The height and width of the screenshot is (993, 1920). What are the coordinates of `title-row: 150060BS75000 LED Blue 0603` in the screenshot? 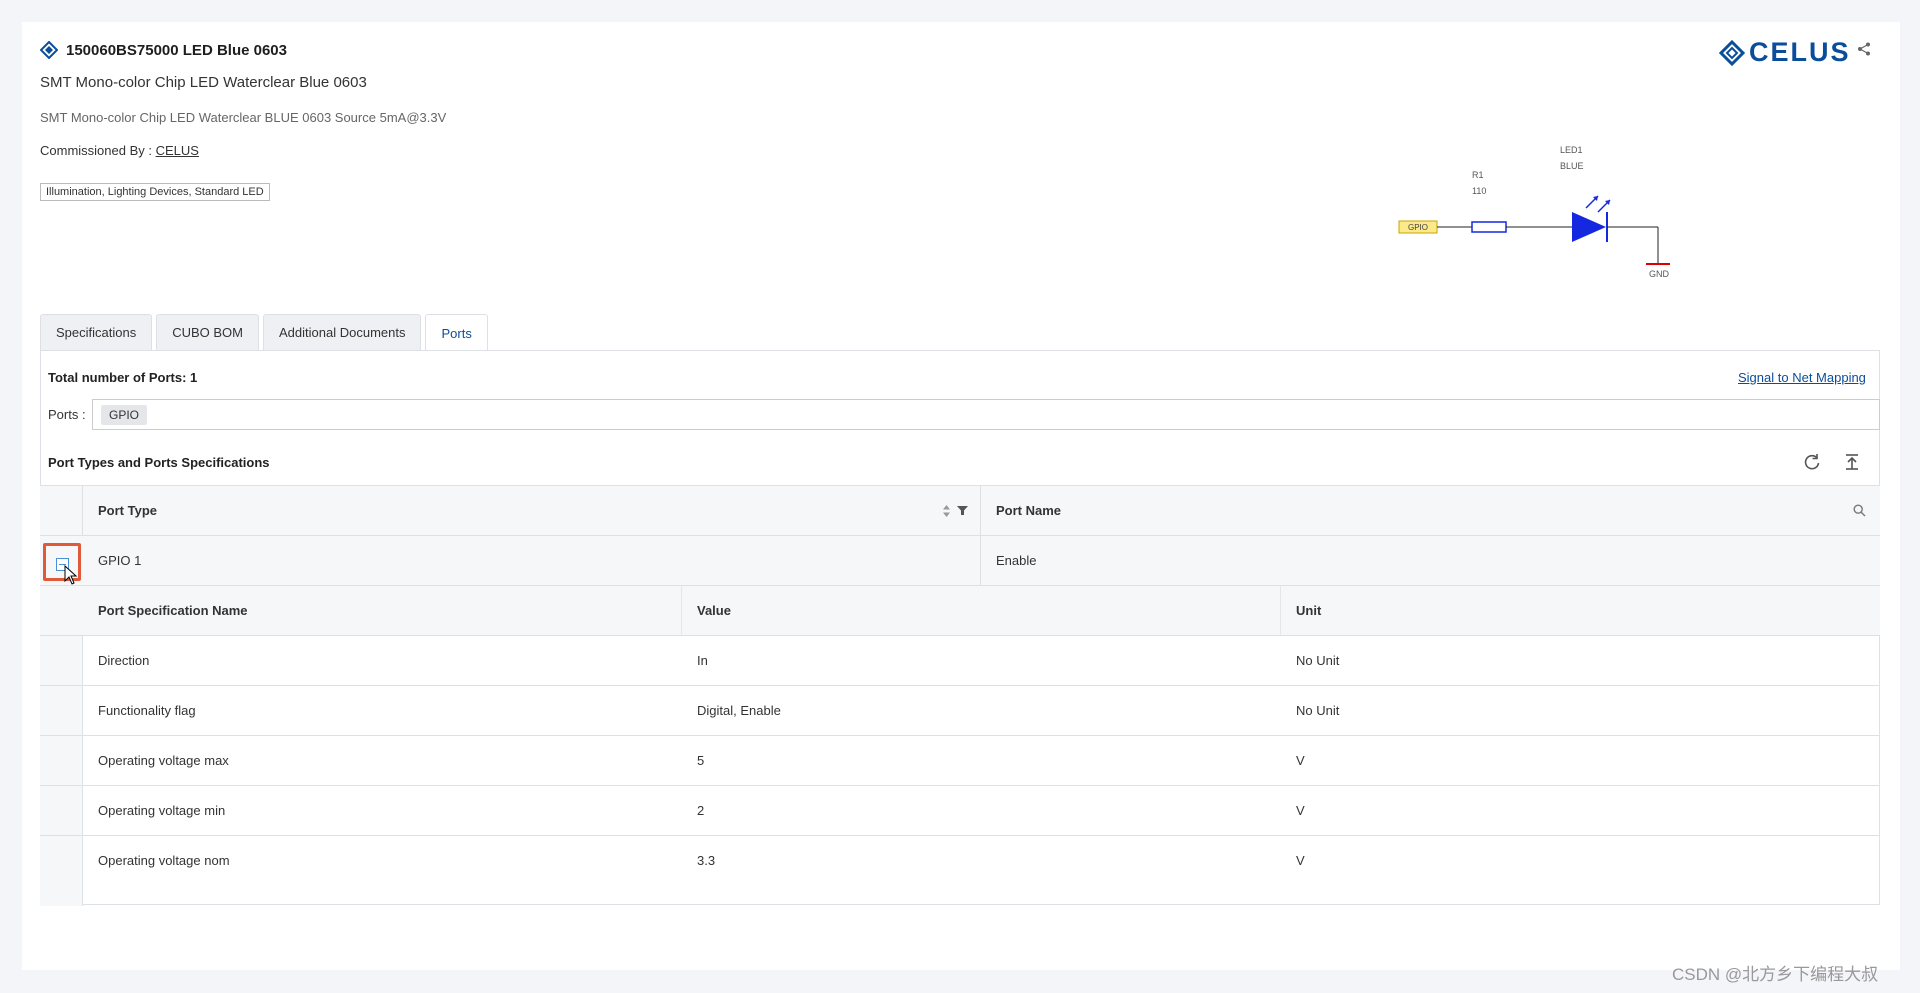 It's located at (163, 50).